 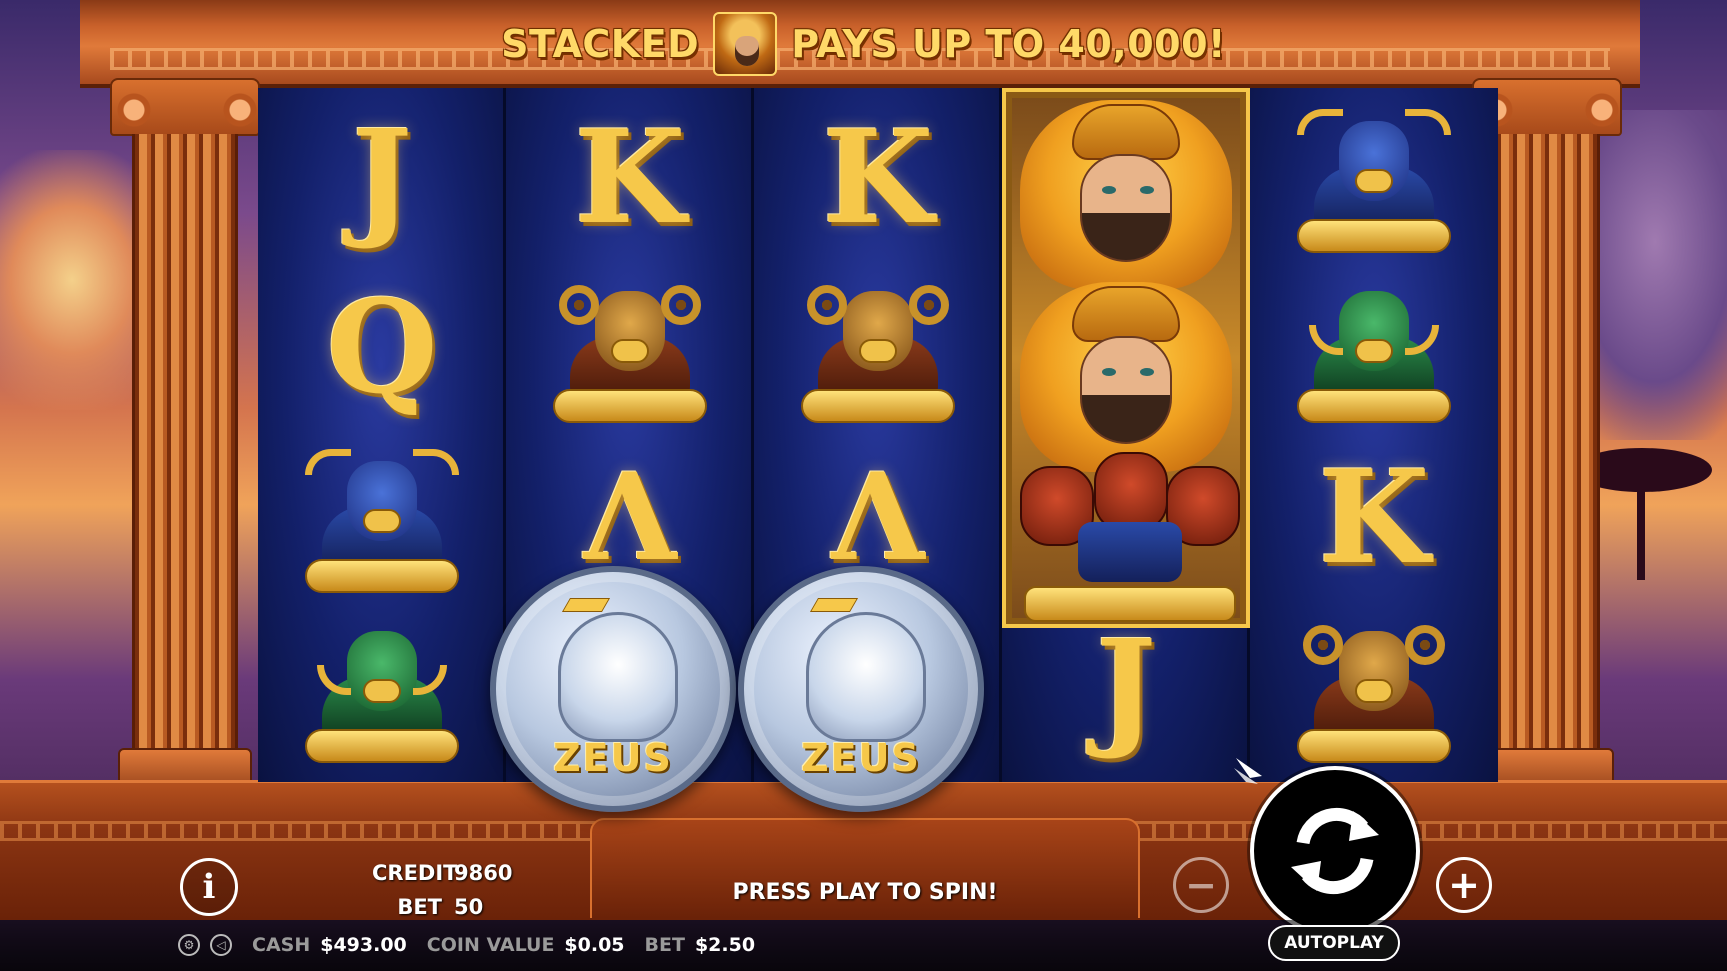 What do you see at coordinates (745, 44) in the screenshot?
I see `hercules-badge-icon` at bounding box center [745, 44].